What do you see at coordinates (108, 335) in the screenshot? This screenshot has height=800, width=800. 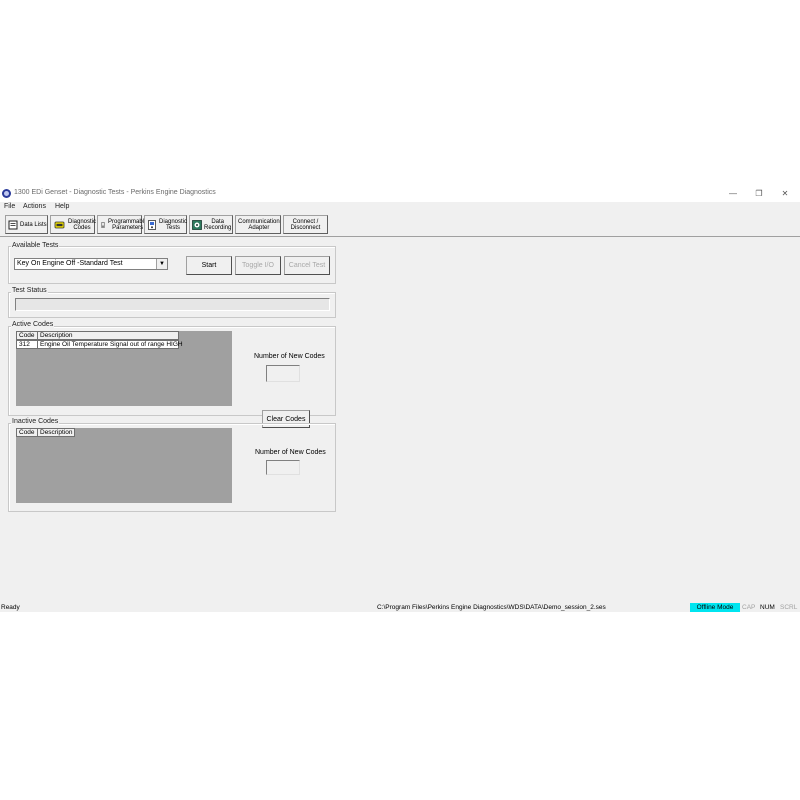 I see `active-codes-col-description: Description` at bounding box center [108, 335].